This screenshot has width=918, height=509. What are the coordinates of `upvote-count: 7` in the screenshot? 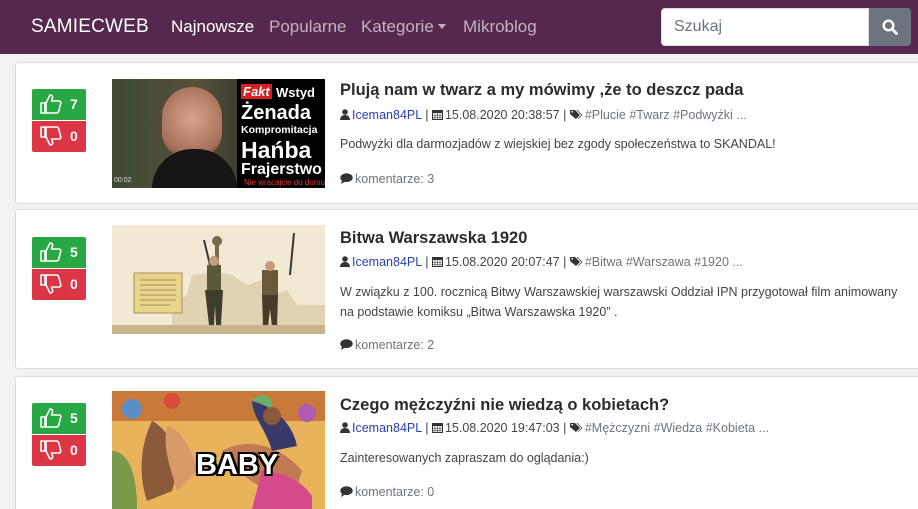 It's located at (74, 104).